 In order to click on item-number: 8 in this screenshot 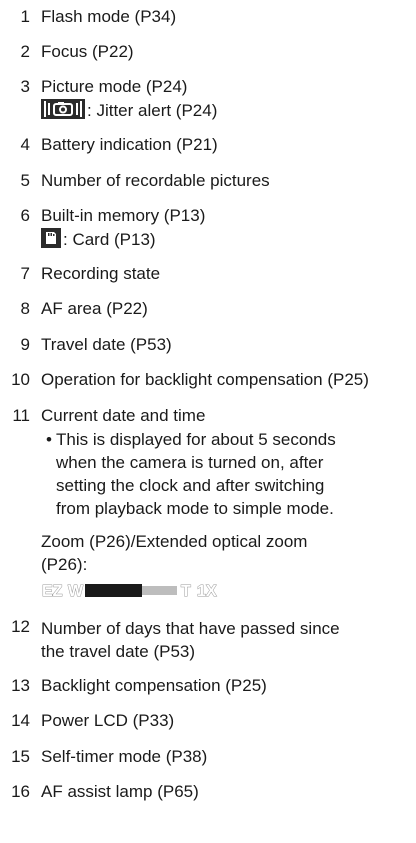, I will do `click(25, 308)`.